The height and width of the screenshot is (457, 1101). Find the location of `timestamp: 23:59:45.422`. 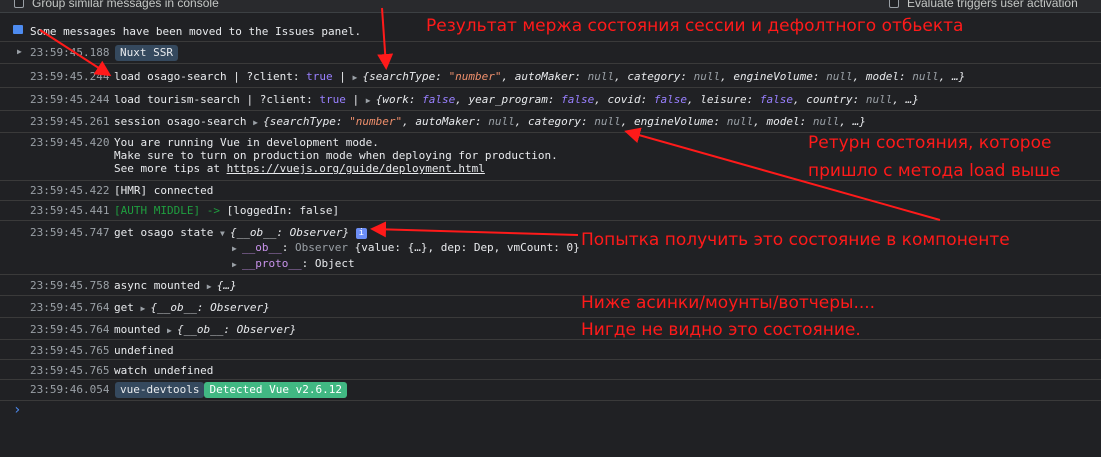

timestamp: 23:59:45.422 is located at coordinates (70, 190).